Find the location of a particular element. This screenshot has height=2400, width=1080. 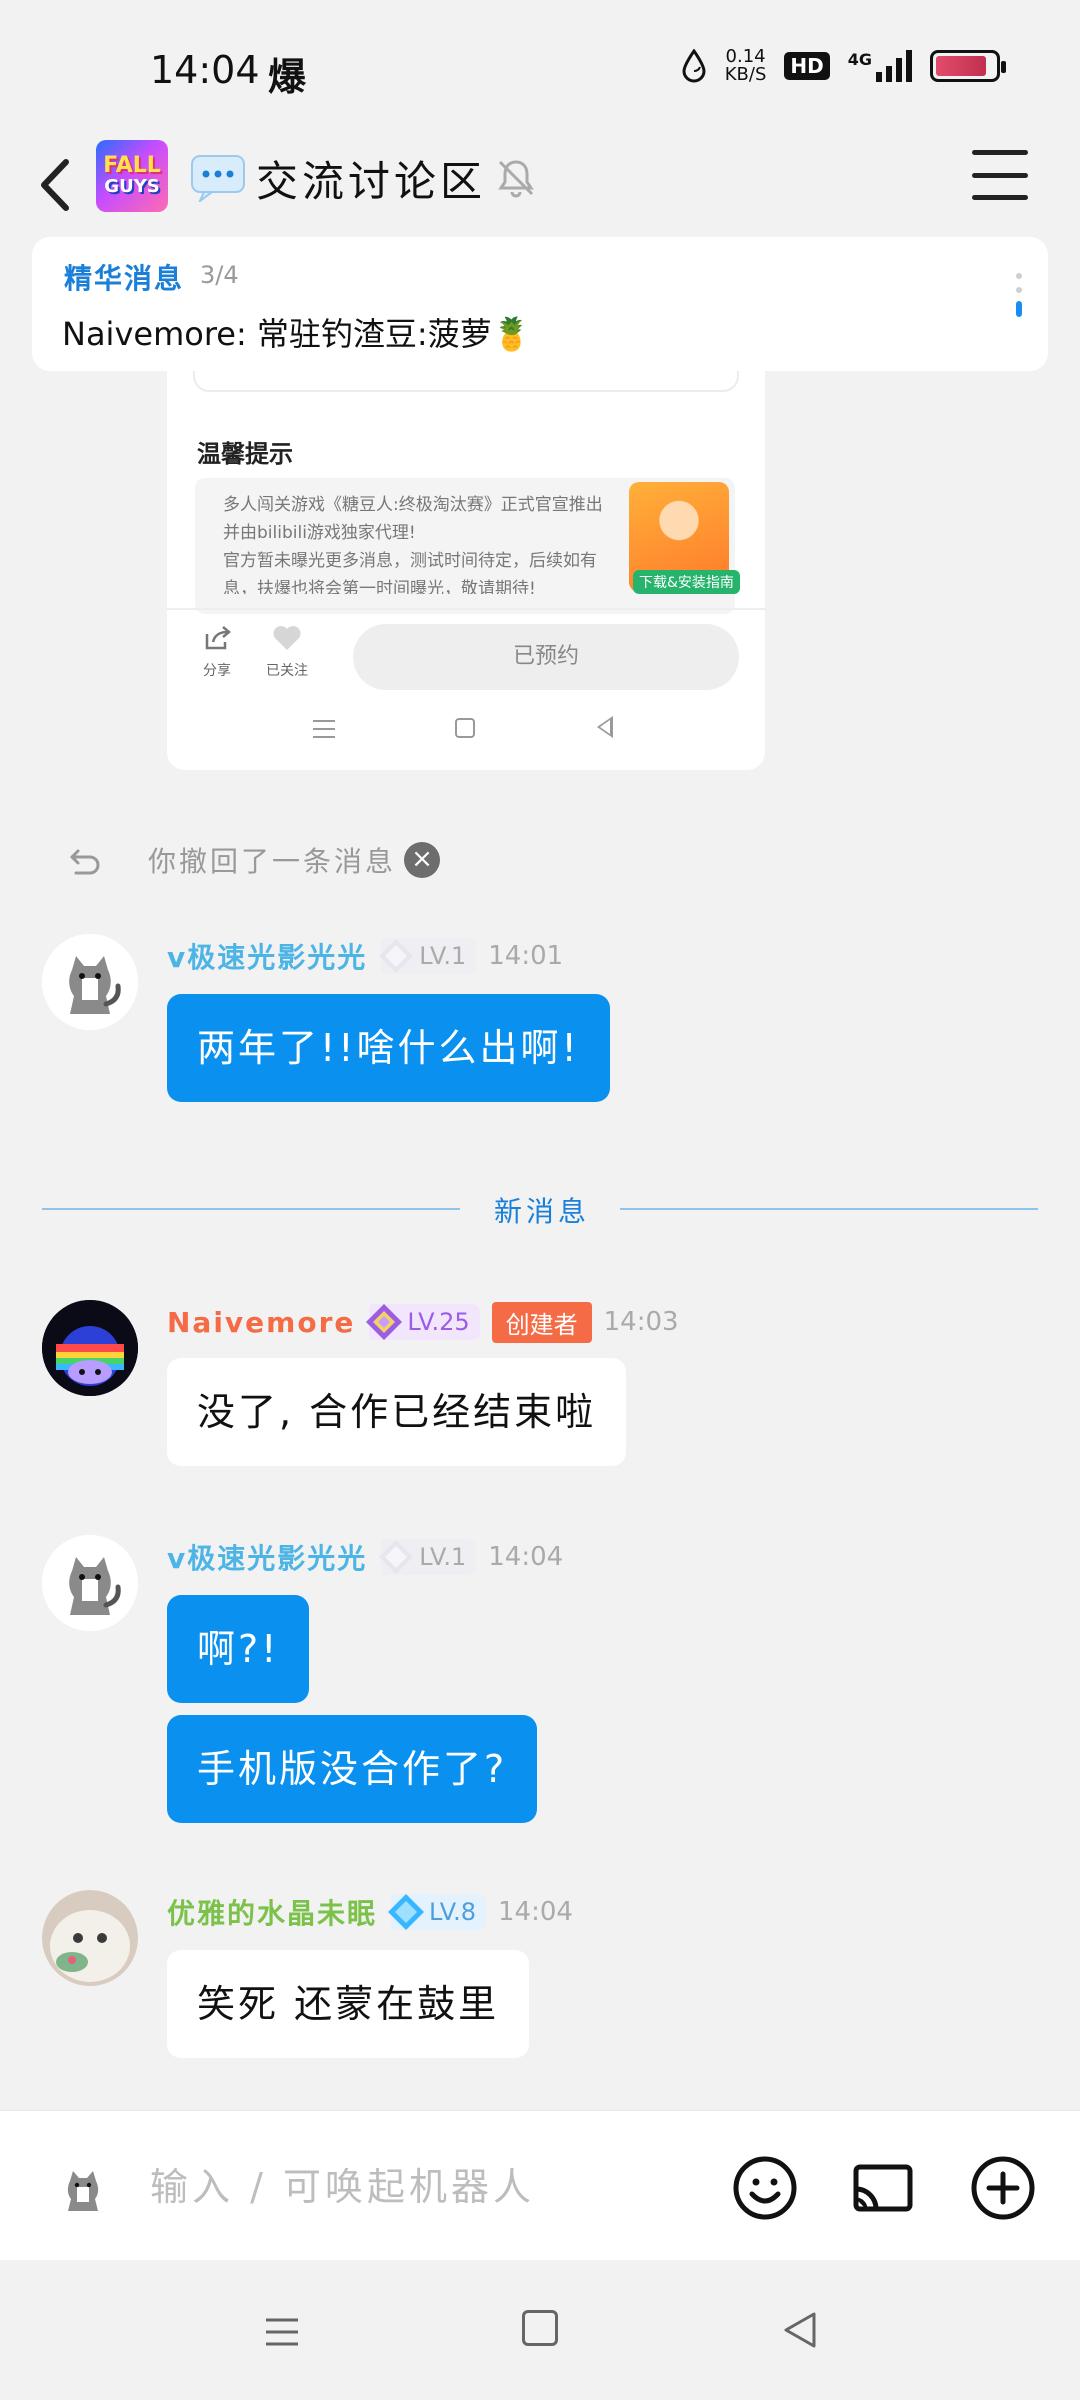

recall-notice: 你撤回了一条消息 × is located at coordinates (254, 860).